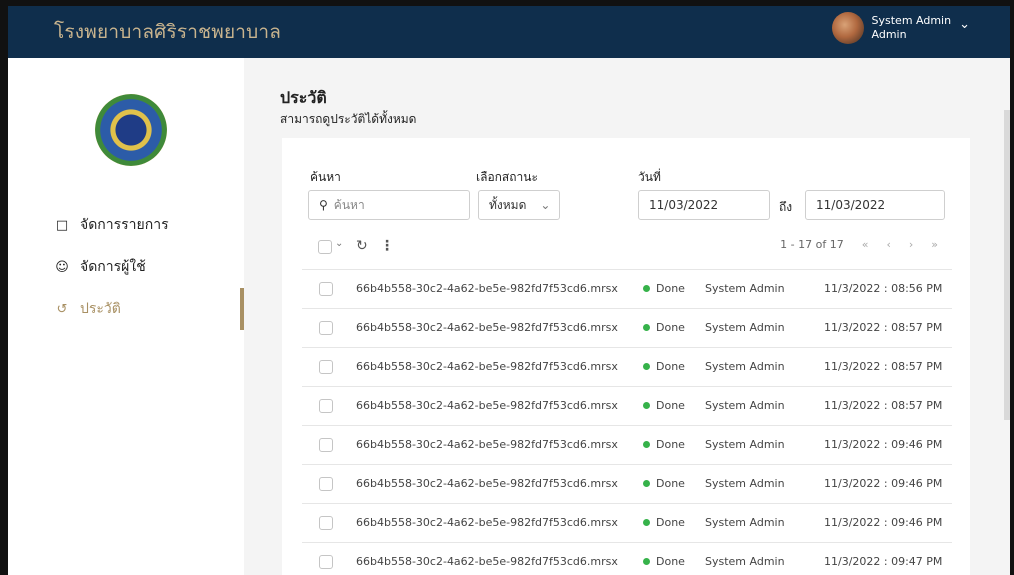  Describe the element at coordinates (812, 244) in the screenshot. I see `pagination-range: 1 - 17 of 17` at that location.